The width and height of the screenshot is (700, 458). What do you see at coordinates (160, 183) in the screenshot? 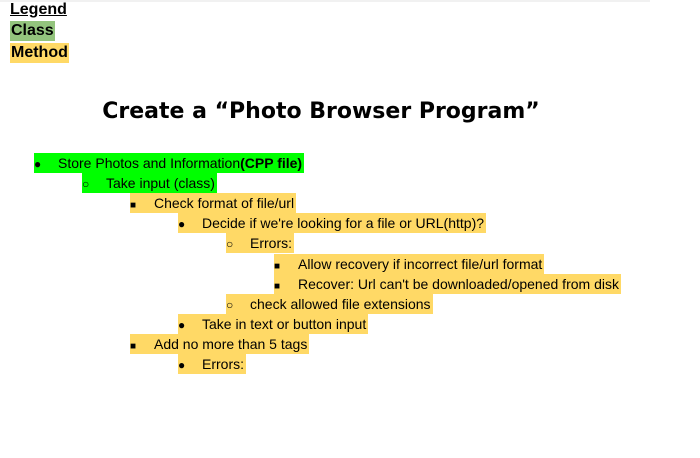
I see `list-item-text: Take input (class)` at bounding box center [160, 183].